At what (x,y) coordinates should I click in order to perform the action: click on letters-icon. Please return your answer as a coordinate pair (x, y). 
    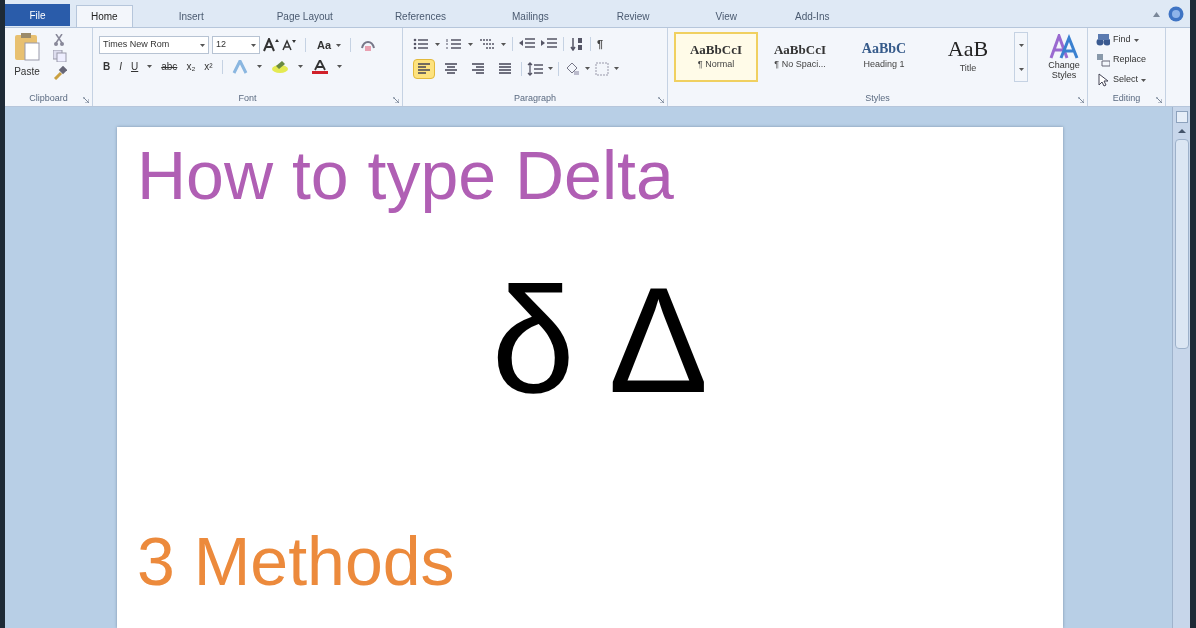
    Looking at the image, I should click on (1064, 47).